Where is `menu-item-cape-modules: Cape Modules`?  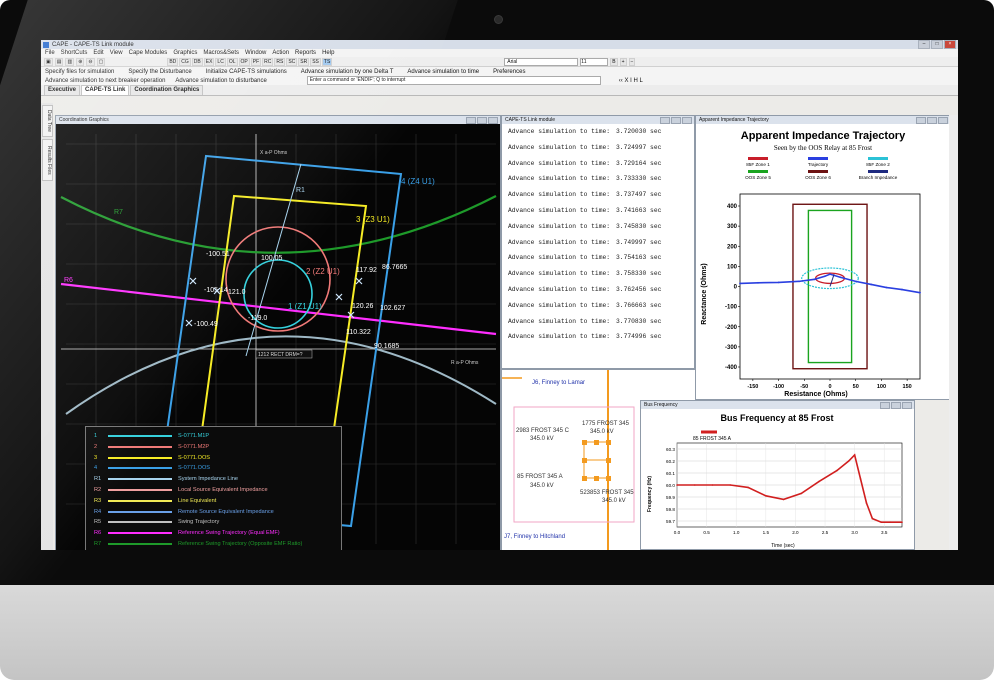
menu-item-cape-modules: Cape Modules is located at coordinates (148, 53).